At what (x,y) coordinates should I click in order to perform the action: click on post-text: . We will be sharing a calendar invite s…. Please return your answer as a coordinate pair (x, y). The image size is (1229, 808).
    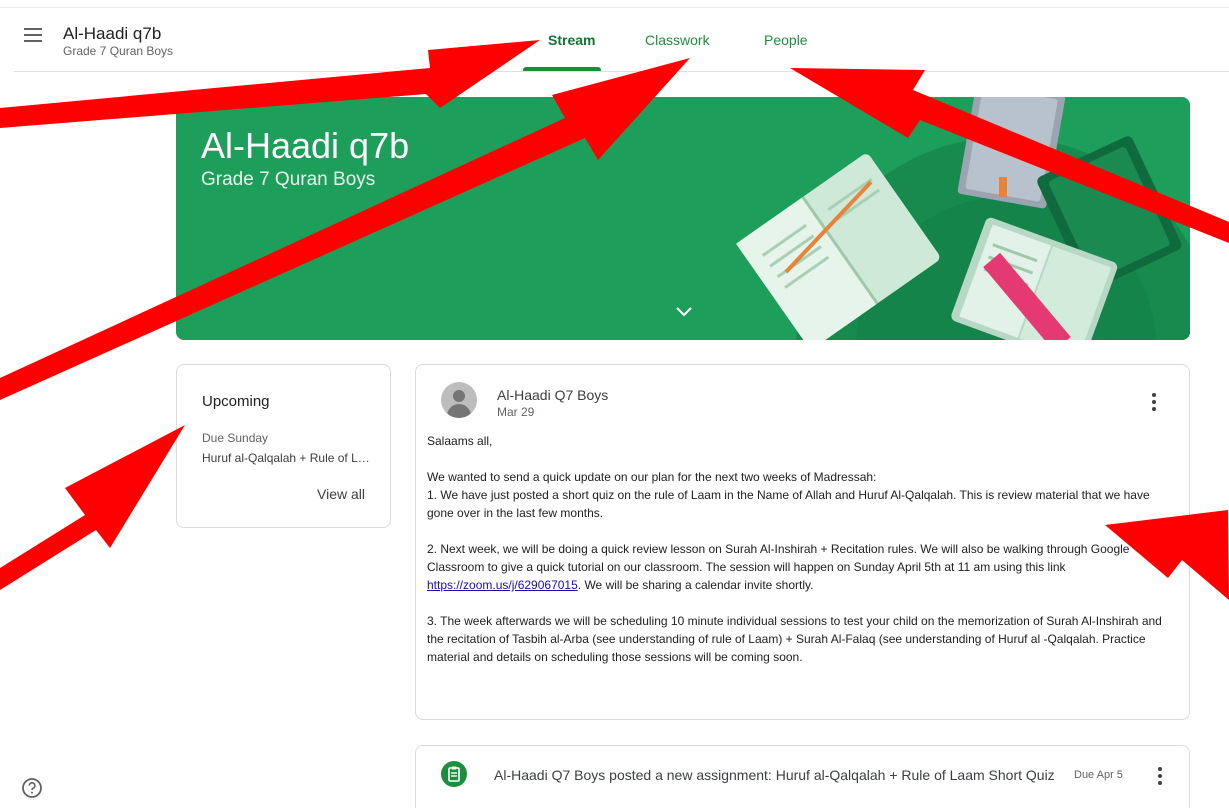
    Looking at the image, I should click on (695, 585).